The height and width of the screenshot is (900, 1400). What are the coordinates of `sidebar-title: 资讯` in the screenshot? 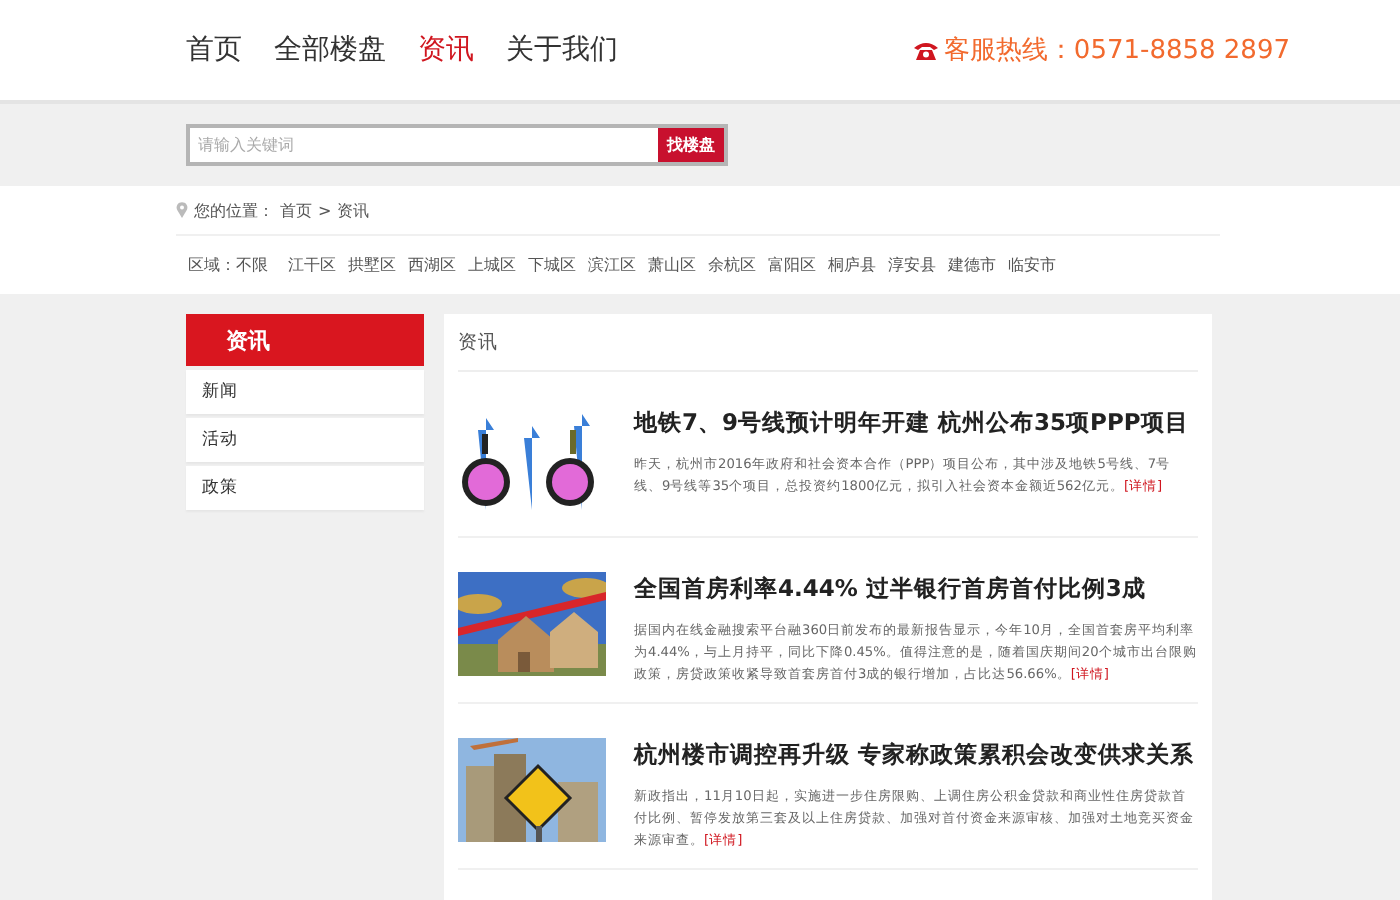 It's located at (305, 340).